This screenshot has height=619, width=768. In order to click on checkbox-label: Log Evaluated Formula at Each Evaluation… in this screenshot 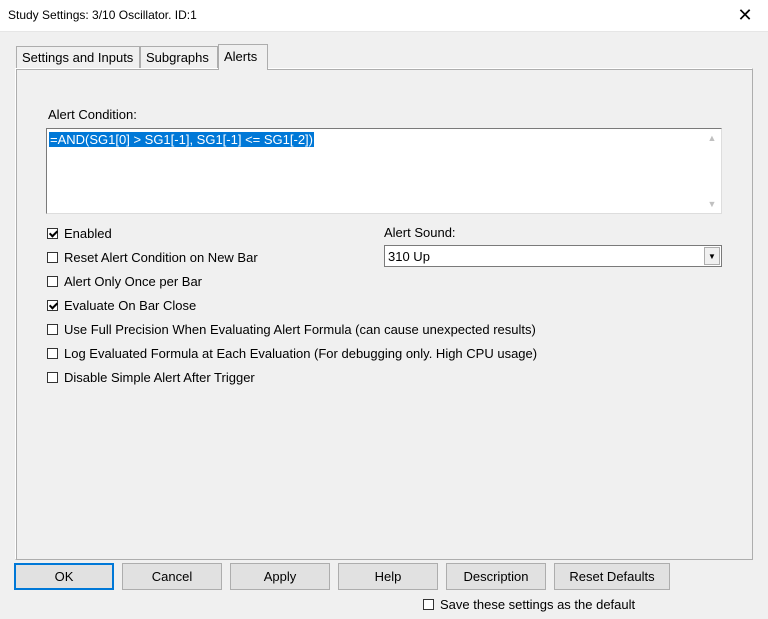, I will do `click(301, 353)`.